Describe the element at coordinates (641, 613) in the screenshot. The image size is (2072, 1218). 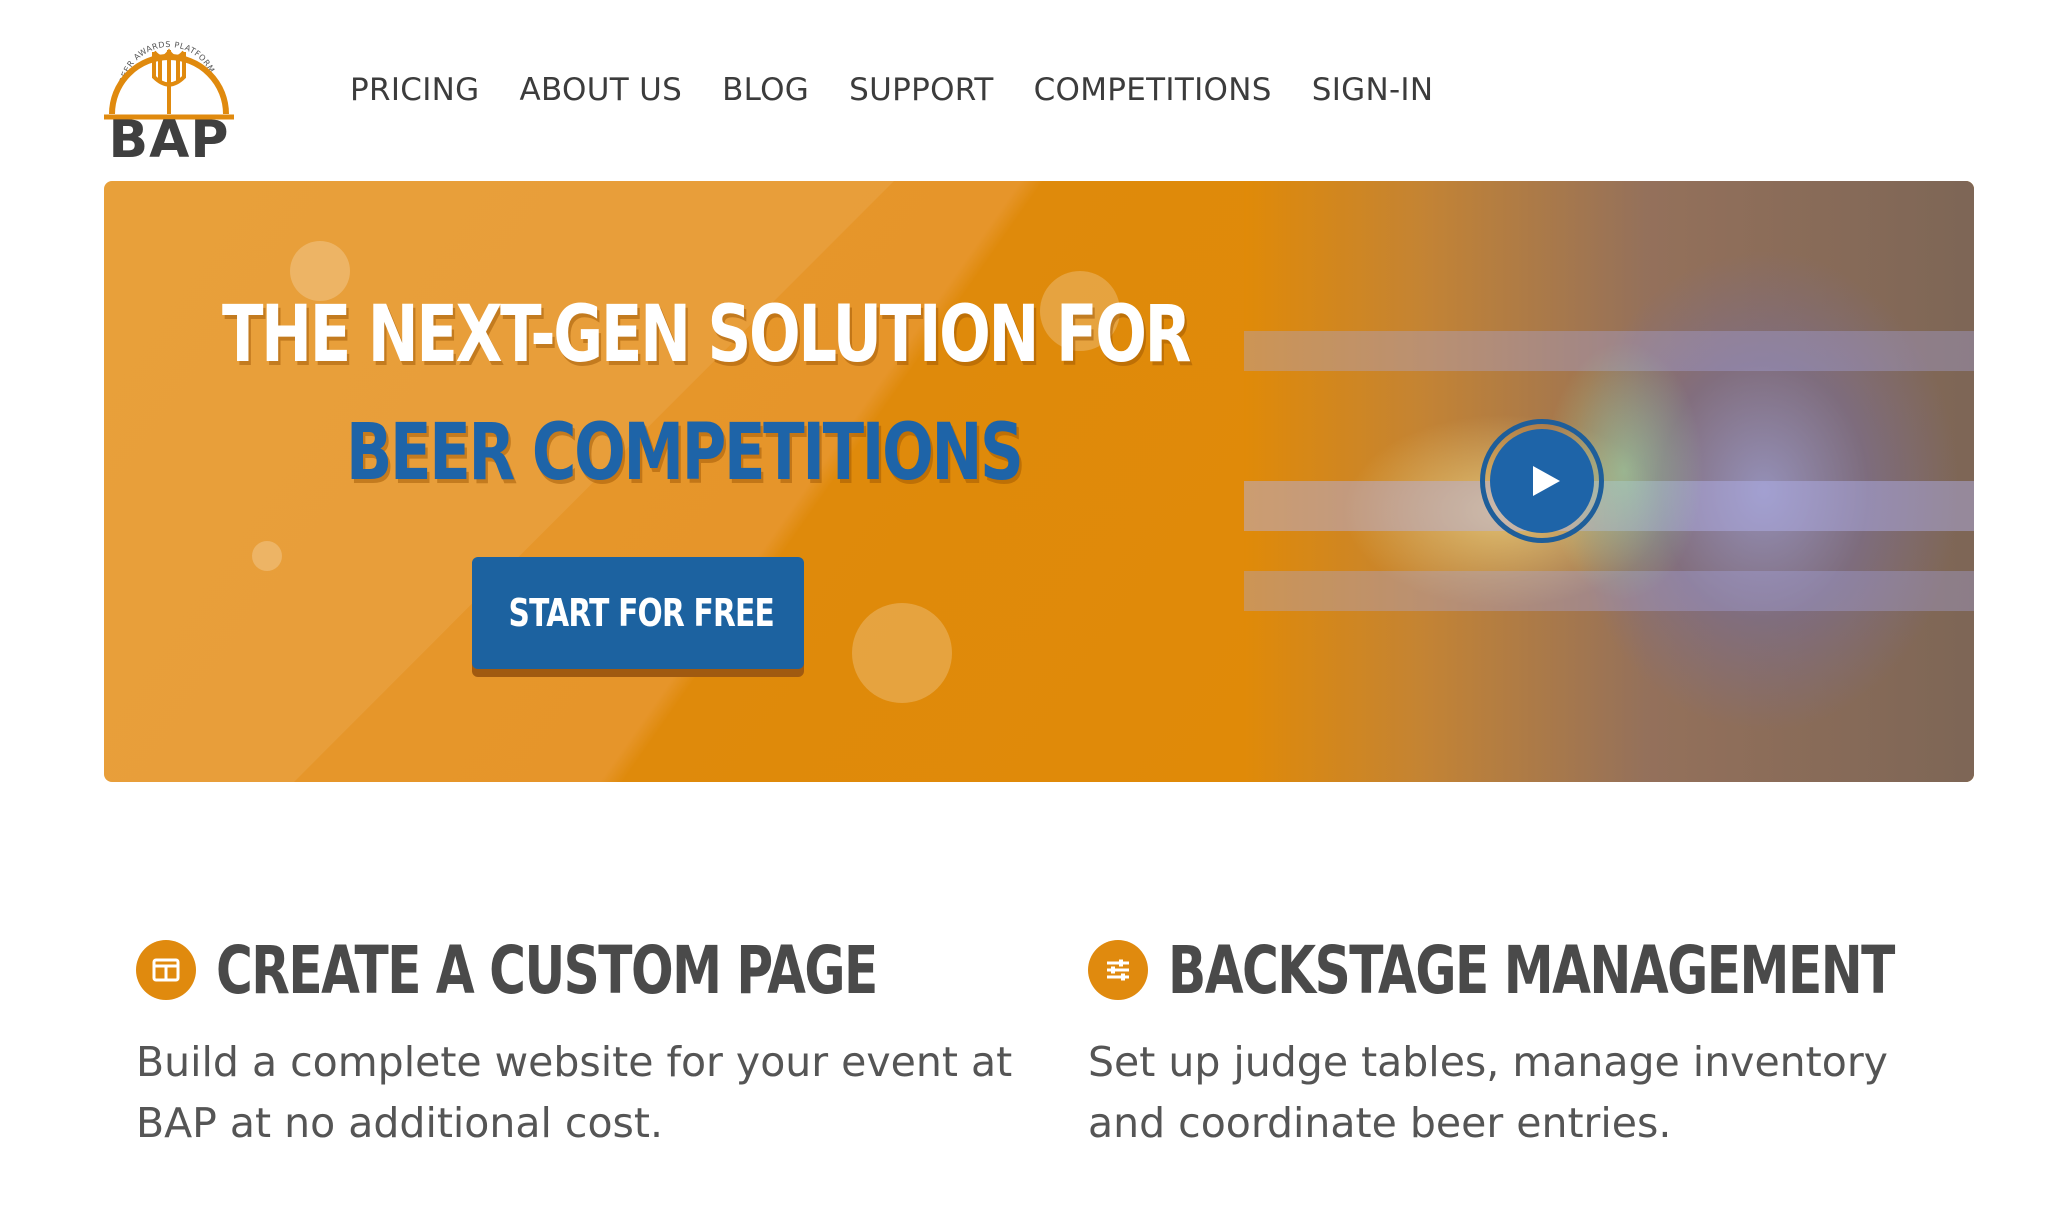
I see `start-for-free-label: START FOR FREE` at that location.